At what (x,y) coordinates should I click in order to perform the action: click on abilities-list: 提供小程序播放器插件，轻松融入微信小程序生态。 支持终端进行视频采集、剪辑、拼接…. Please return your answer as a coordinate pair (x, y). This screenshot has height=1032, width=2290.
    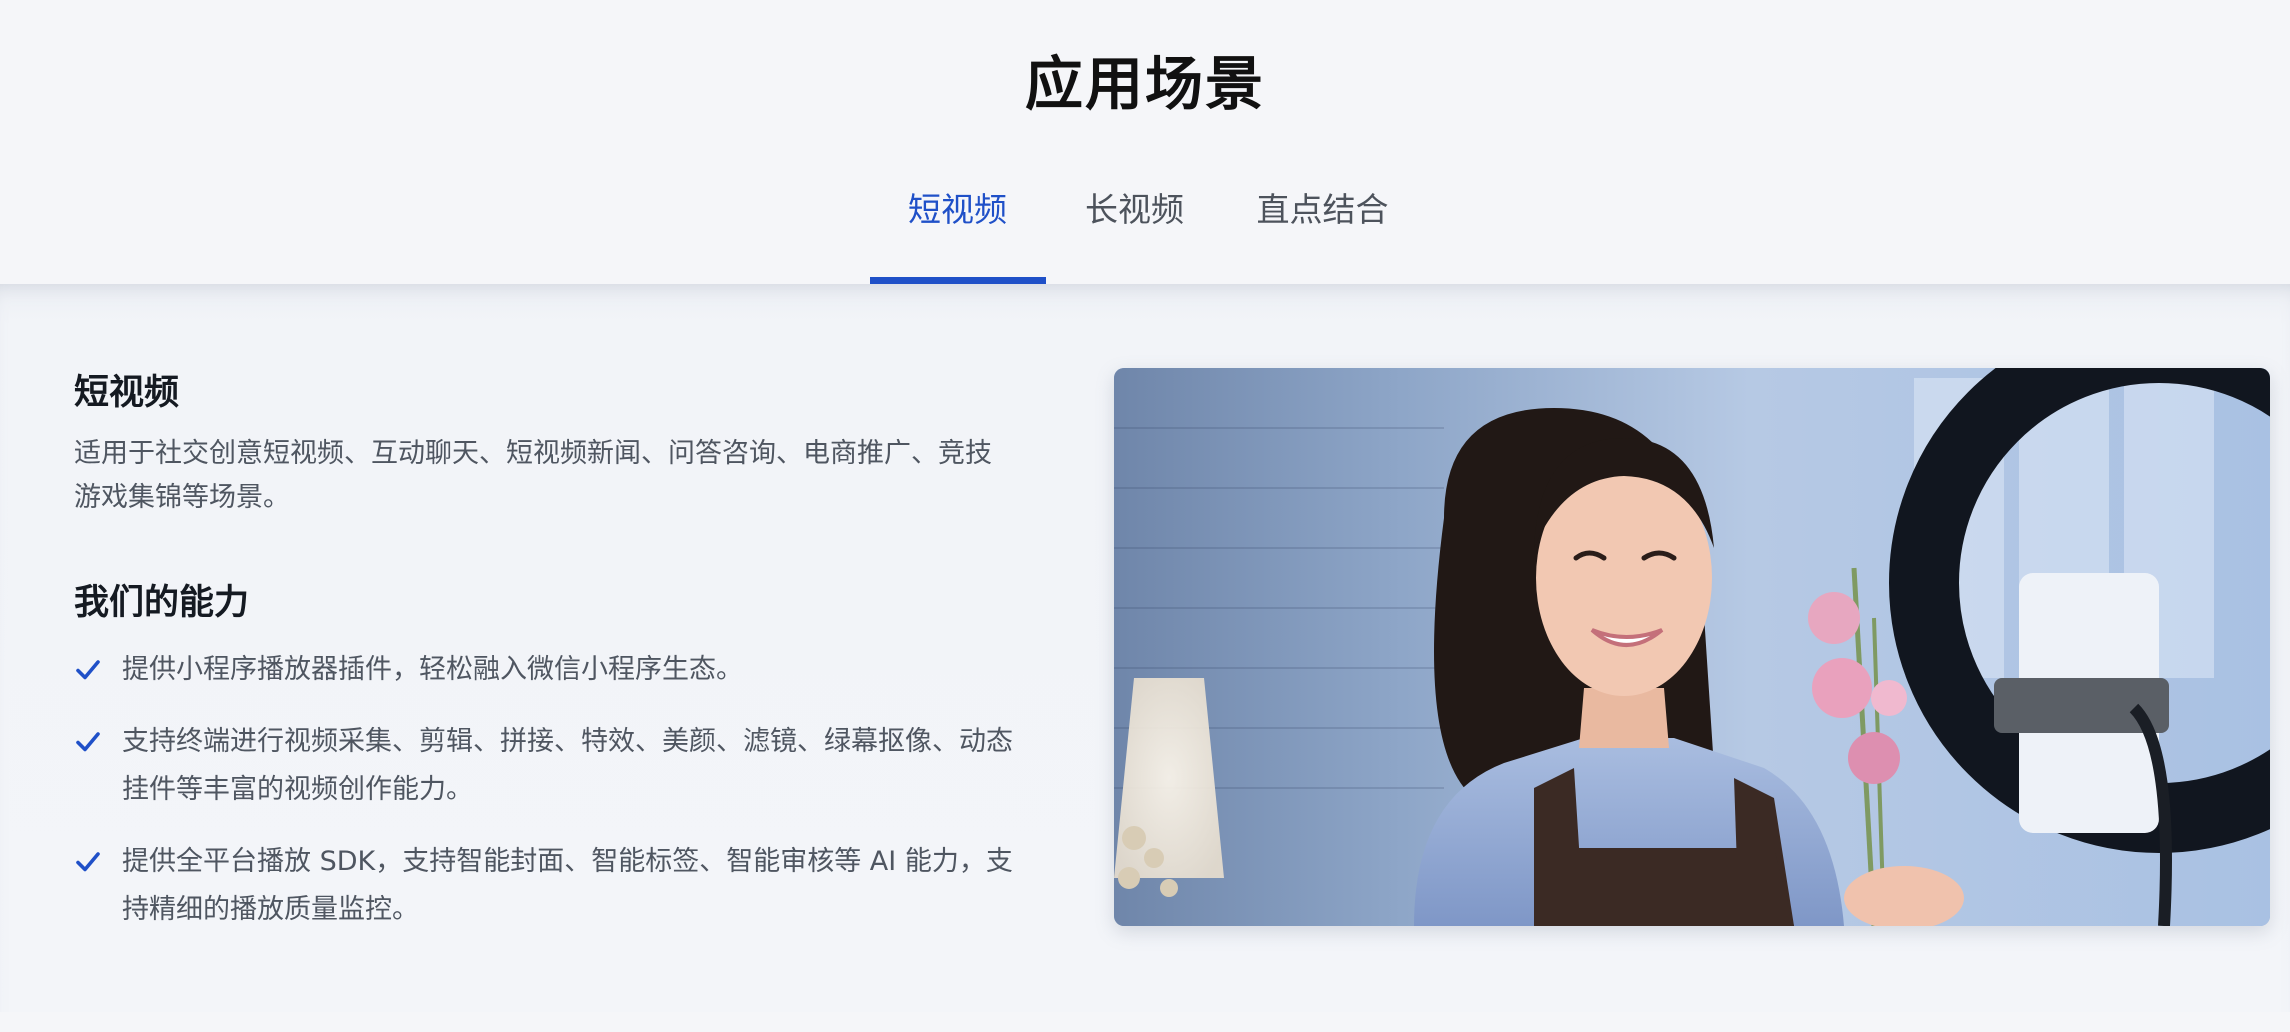
    Looking at the image, I should click on (554, 790).